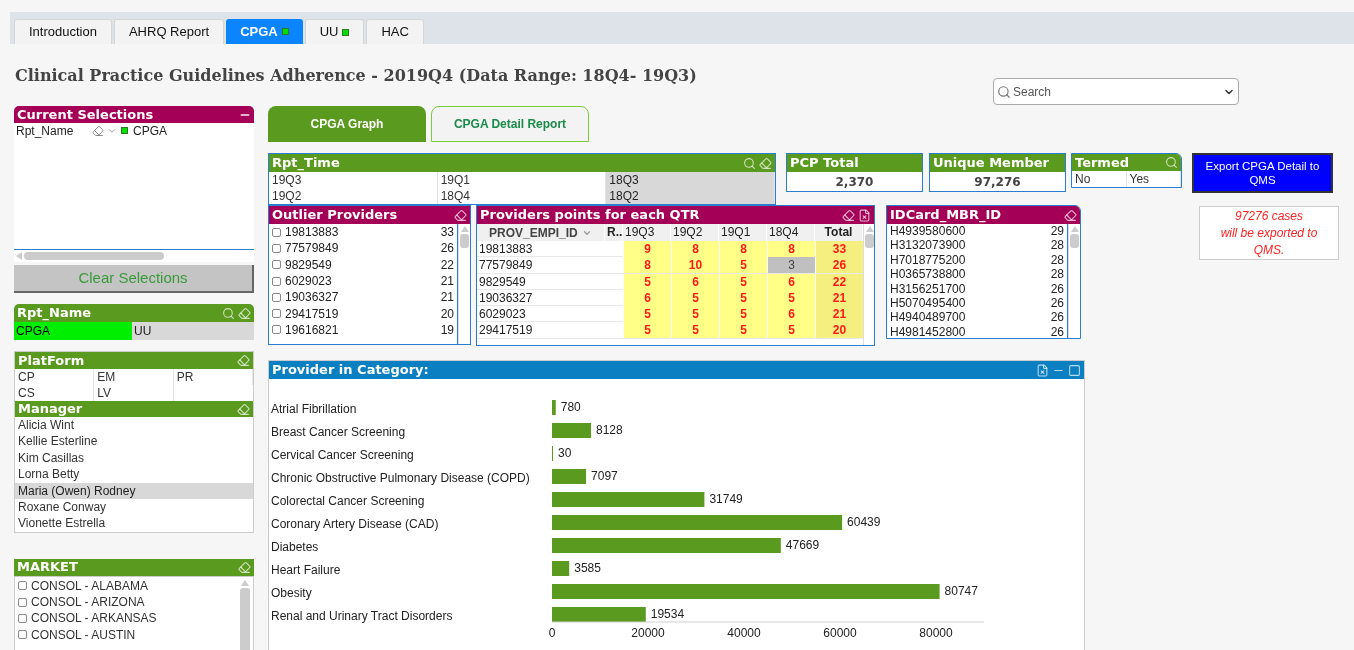 The width and height of the screenshot is (1354, 650). What do you see at coordinates (73, 331) in the screenshot?
I see `list-item: CPGA` at bounding box center [73, 331].